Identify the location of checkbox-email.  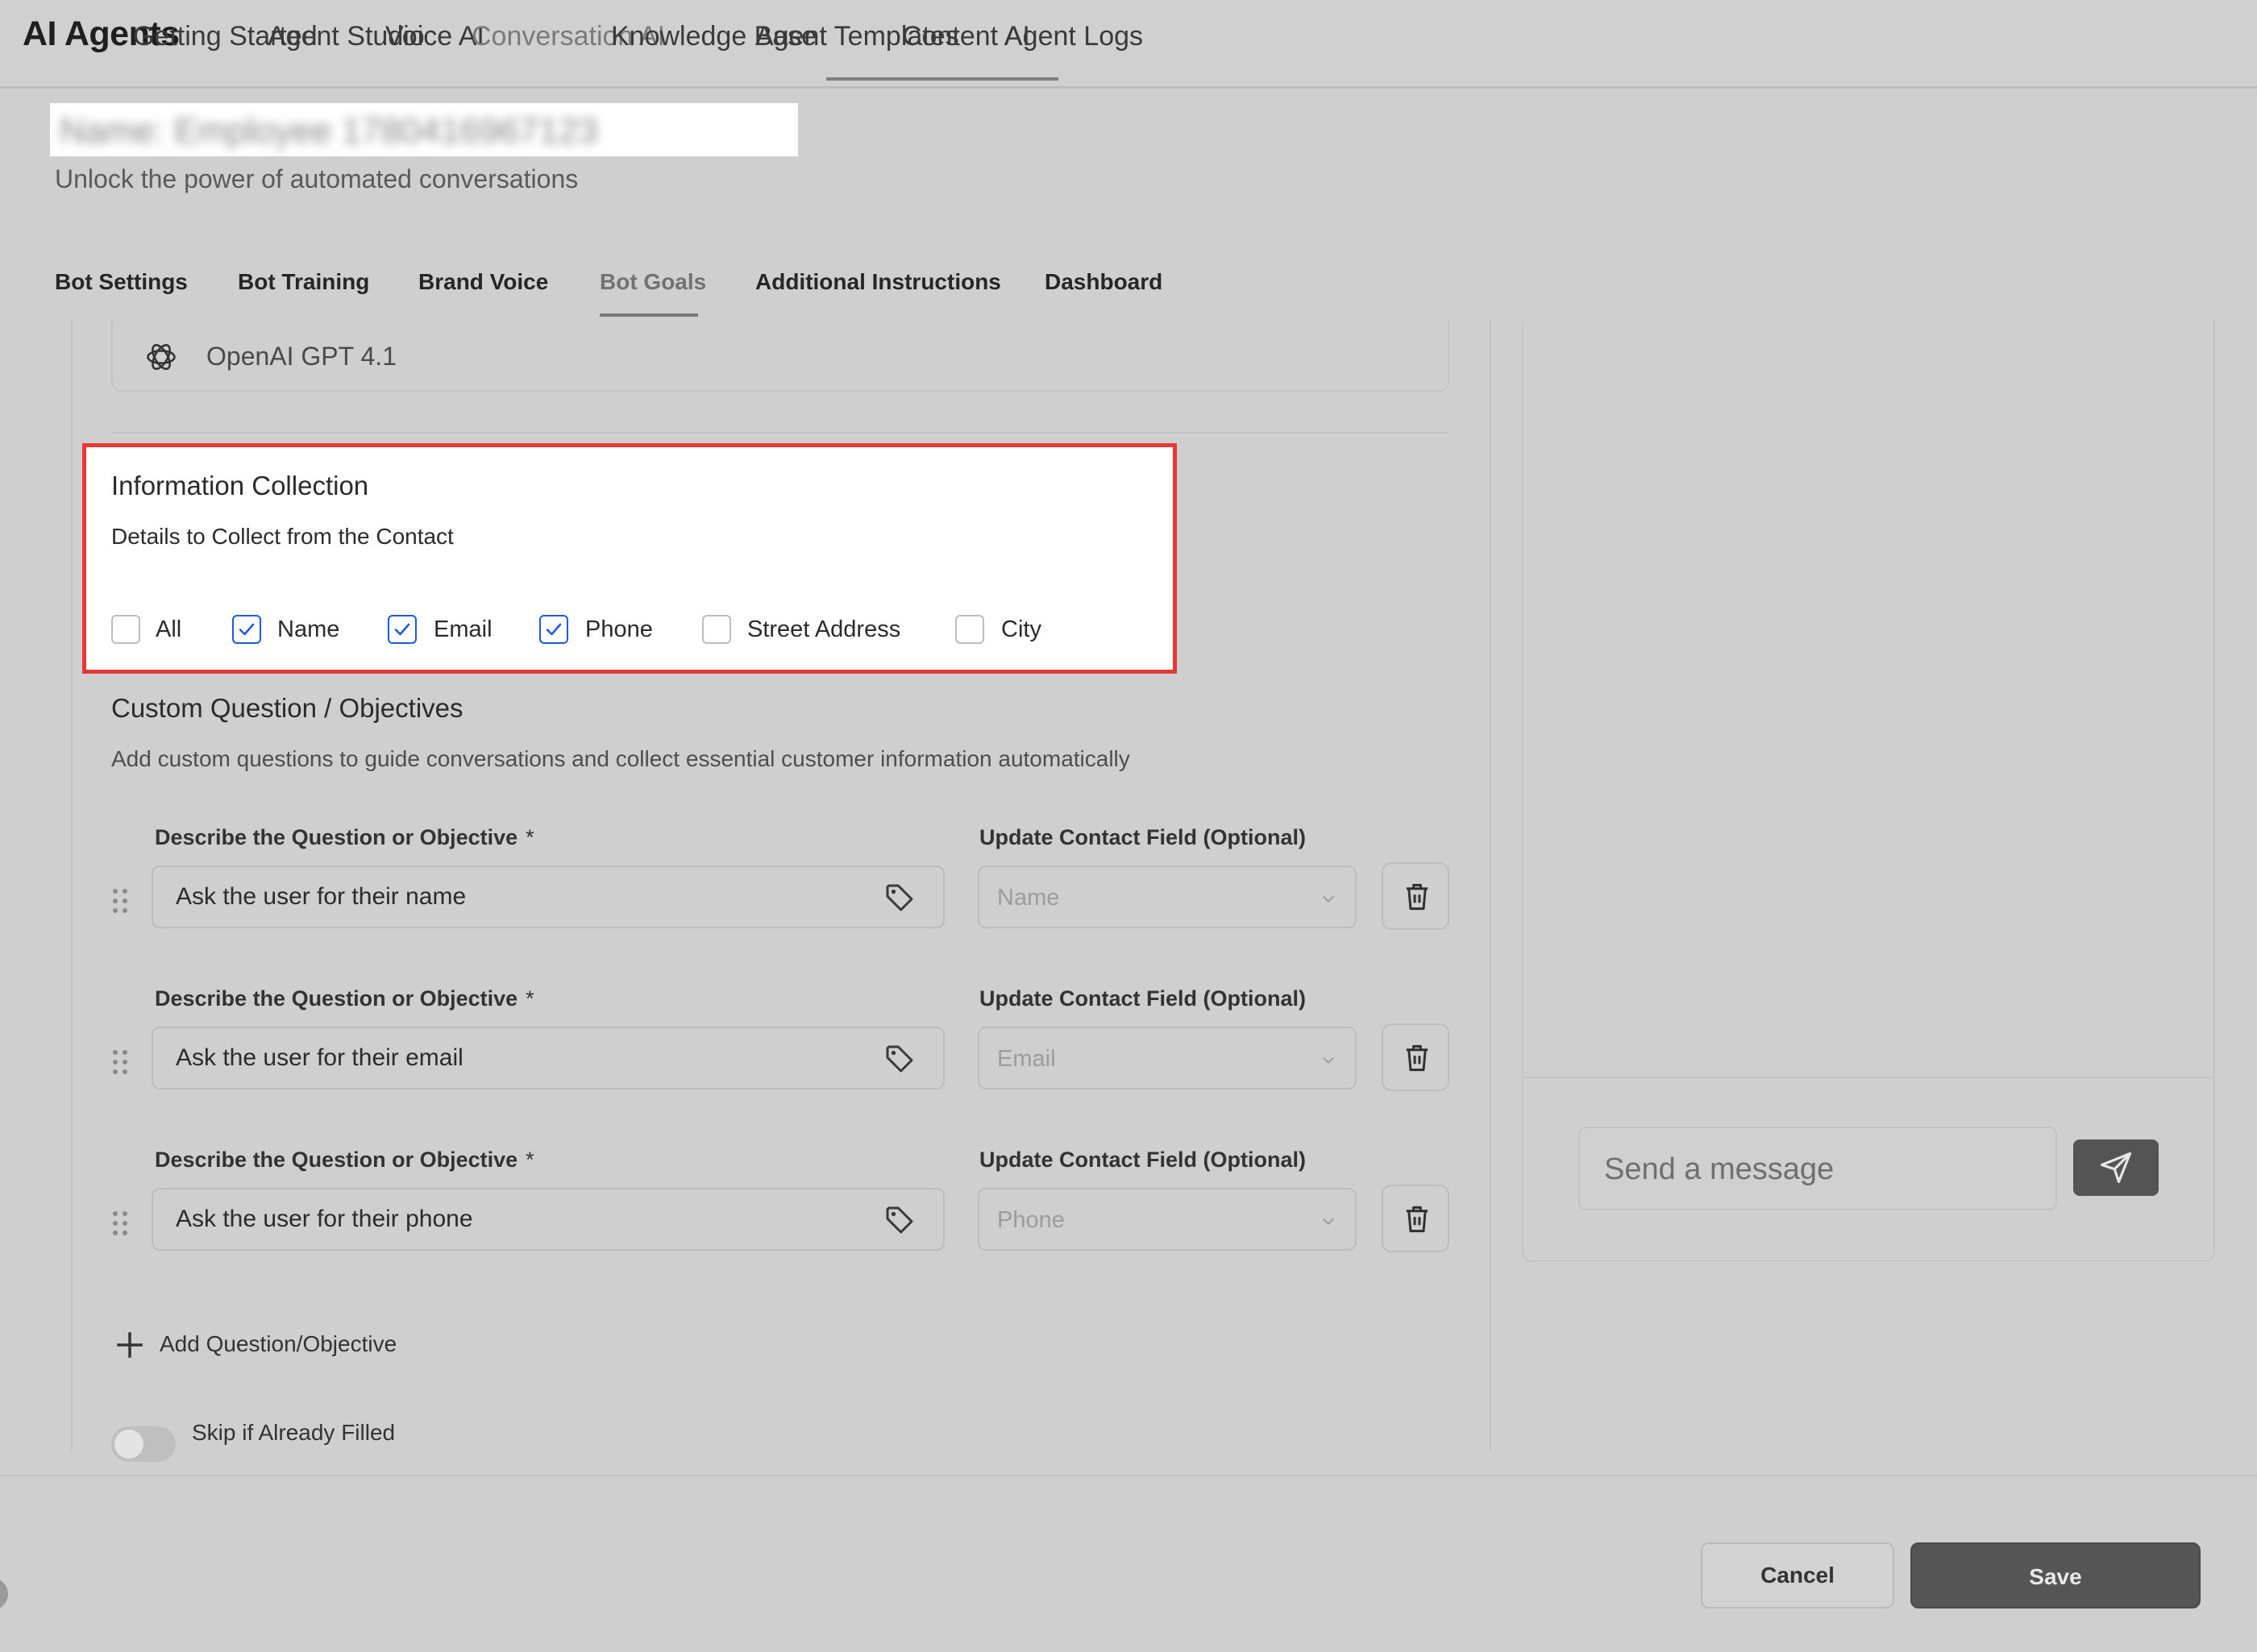
(402, 629).